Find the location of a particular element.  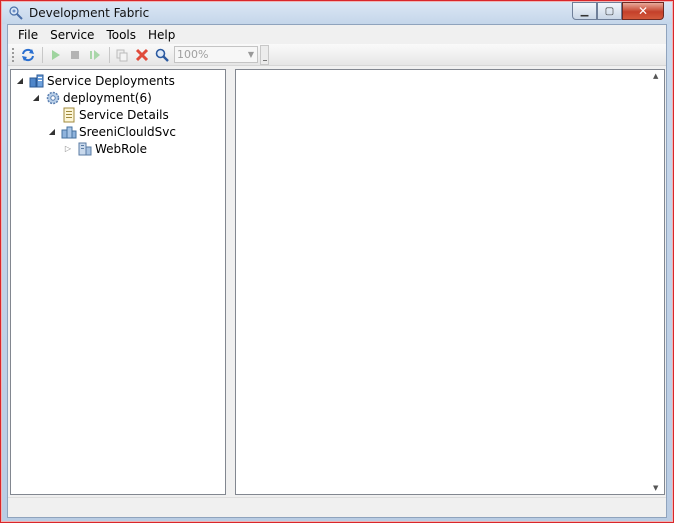

window-title: Development Fabric is located at coordinates (89, 13).